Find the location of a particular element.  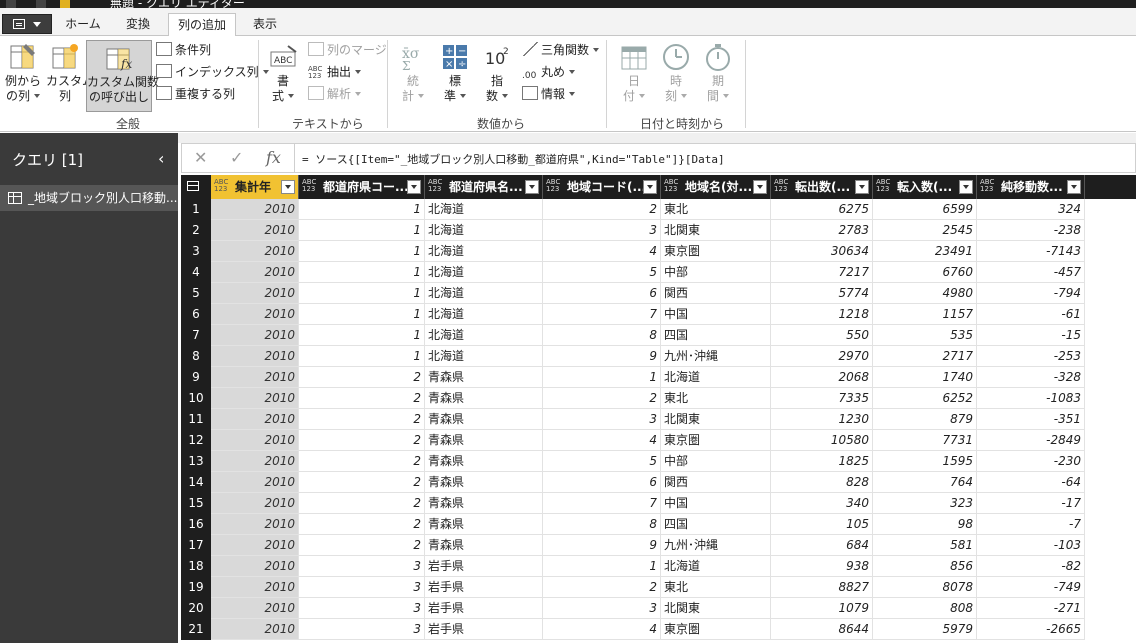

table-cell: 6760 is located at coordinates (925, 272).